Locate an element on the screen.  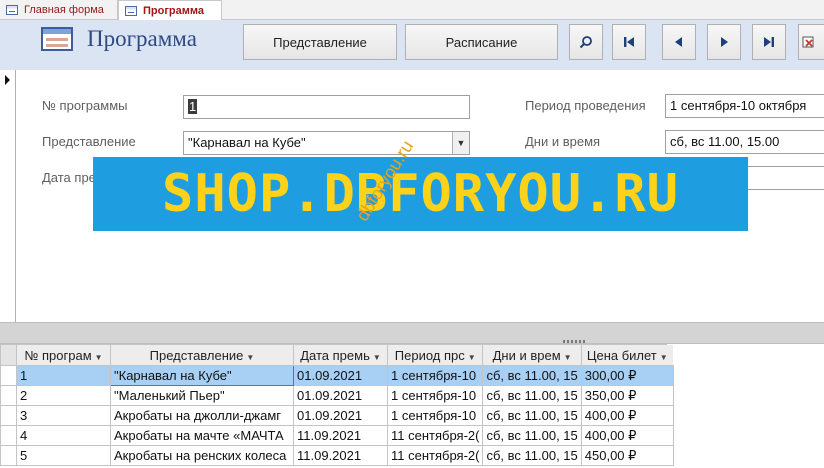
tab-label: Главная форма is located at coordinates (64, 10).